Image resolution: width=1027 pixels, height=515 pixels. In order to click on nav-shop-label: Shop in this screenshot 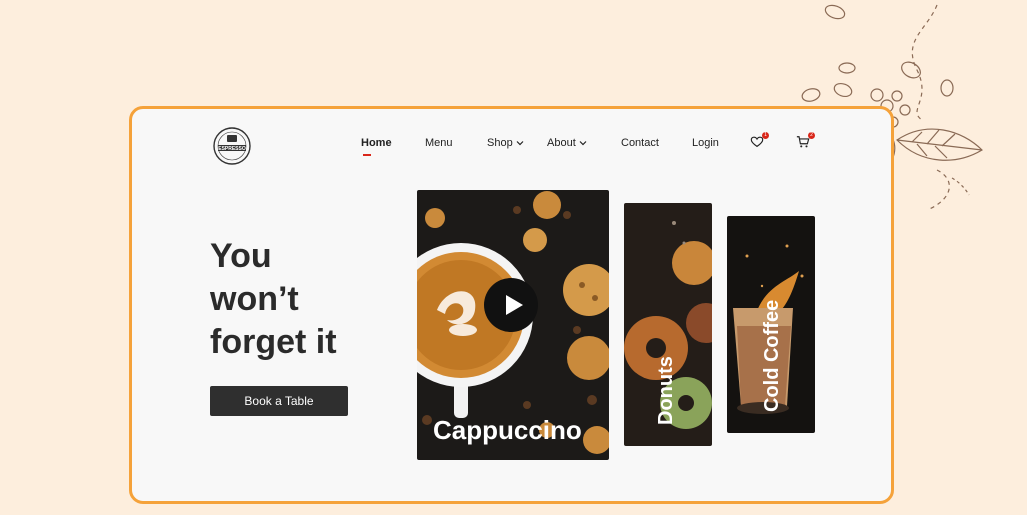, I will do `click(500, 143)`.